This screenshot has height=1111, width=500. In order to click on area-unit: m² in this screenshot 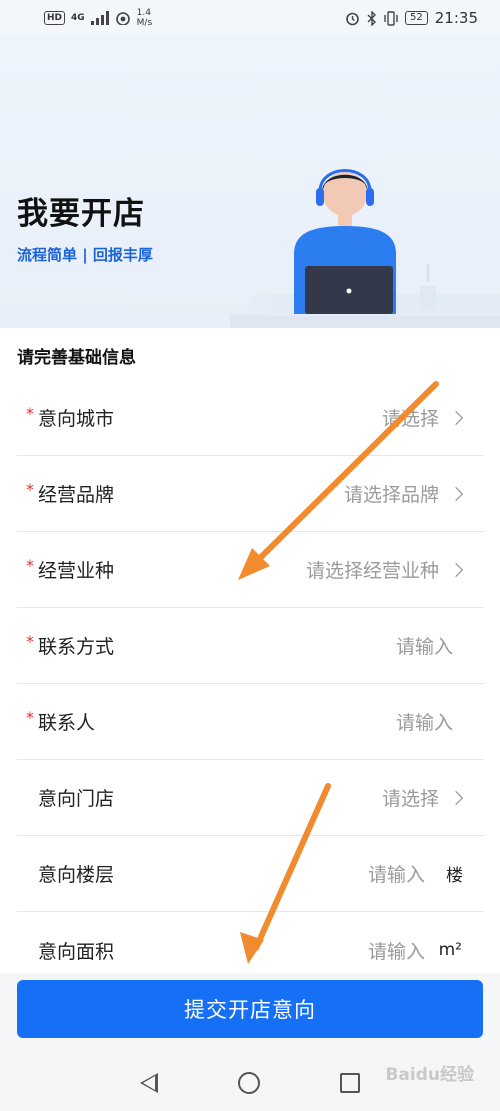, I will do `click(450, 950)`.